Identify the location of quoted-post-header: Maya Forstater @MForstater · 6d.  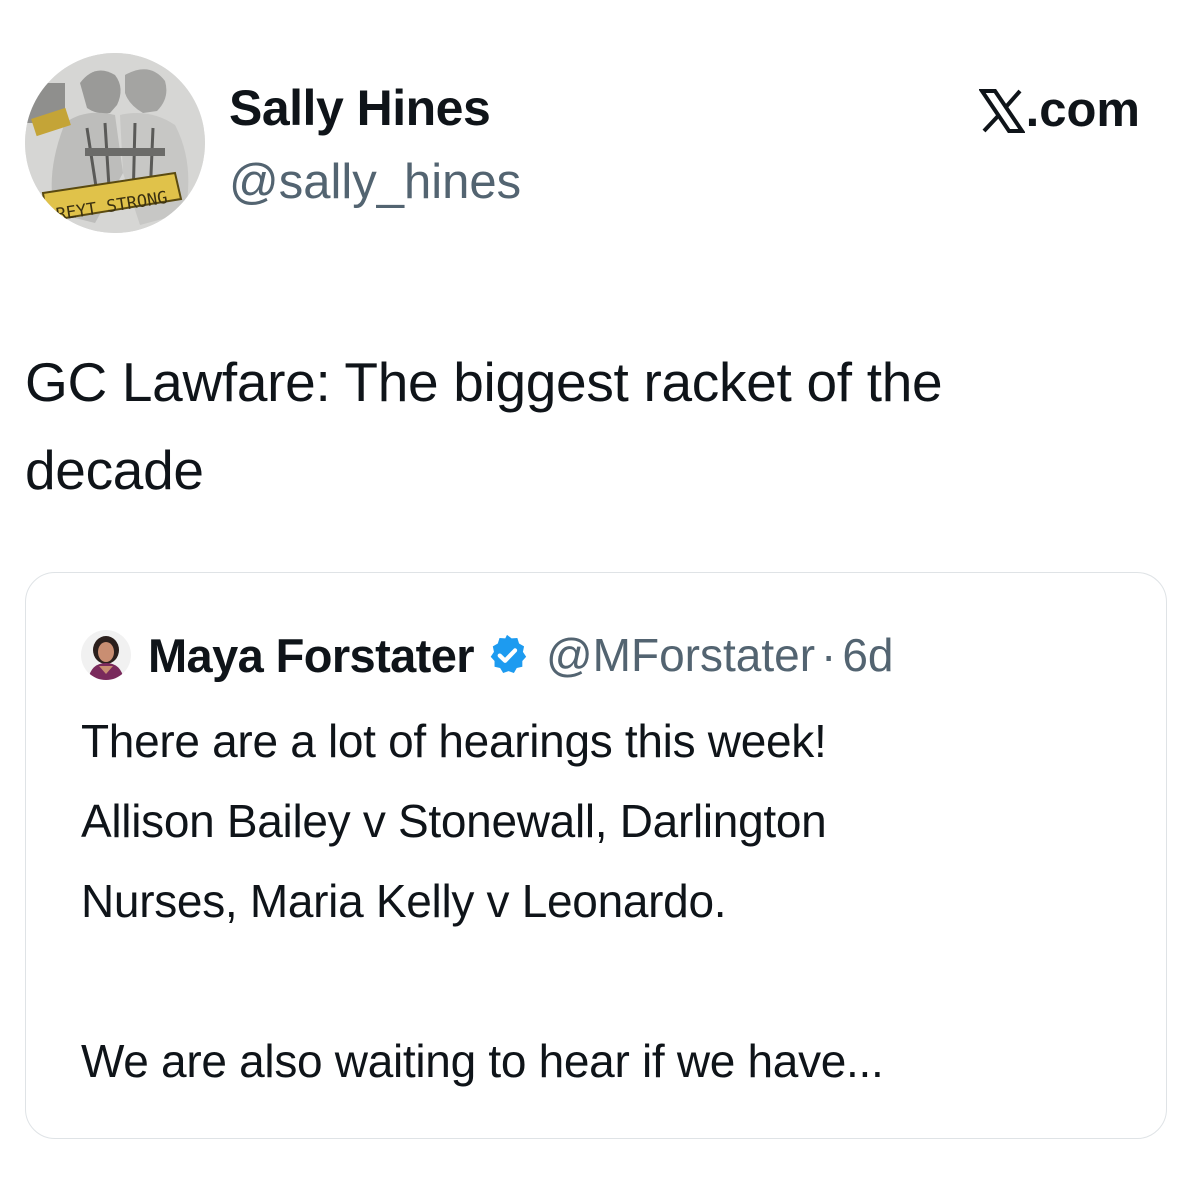
(487, 655).